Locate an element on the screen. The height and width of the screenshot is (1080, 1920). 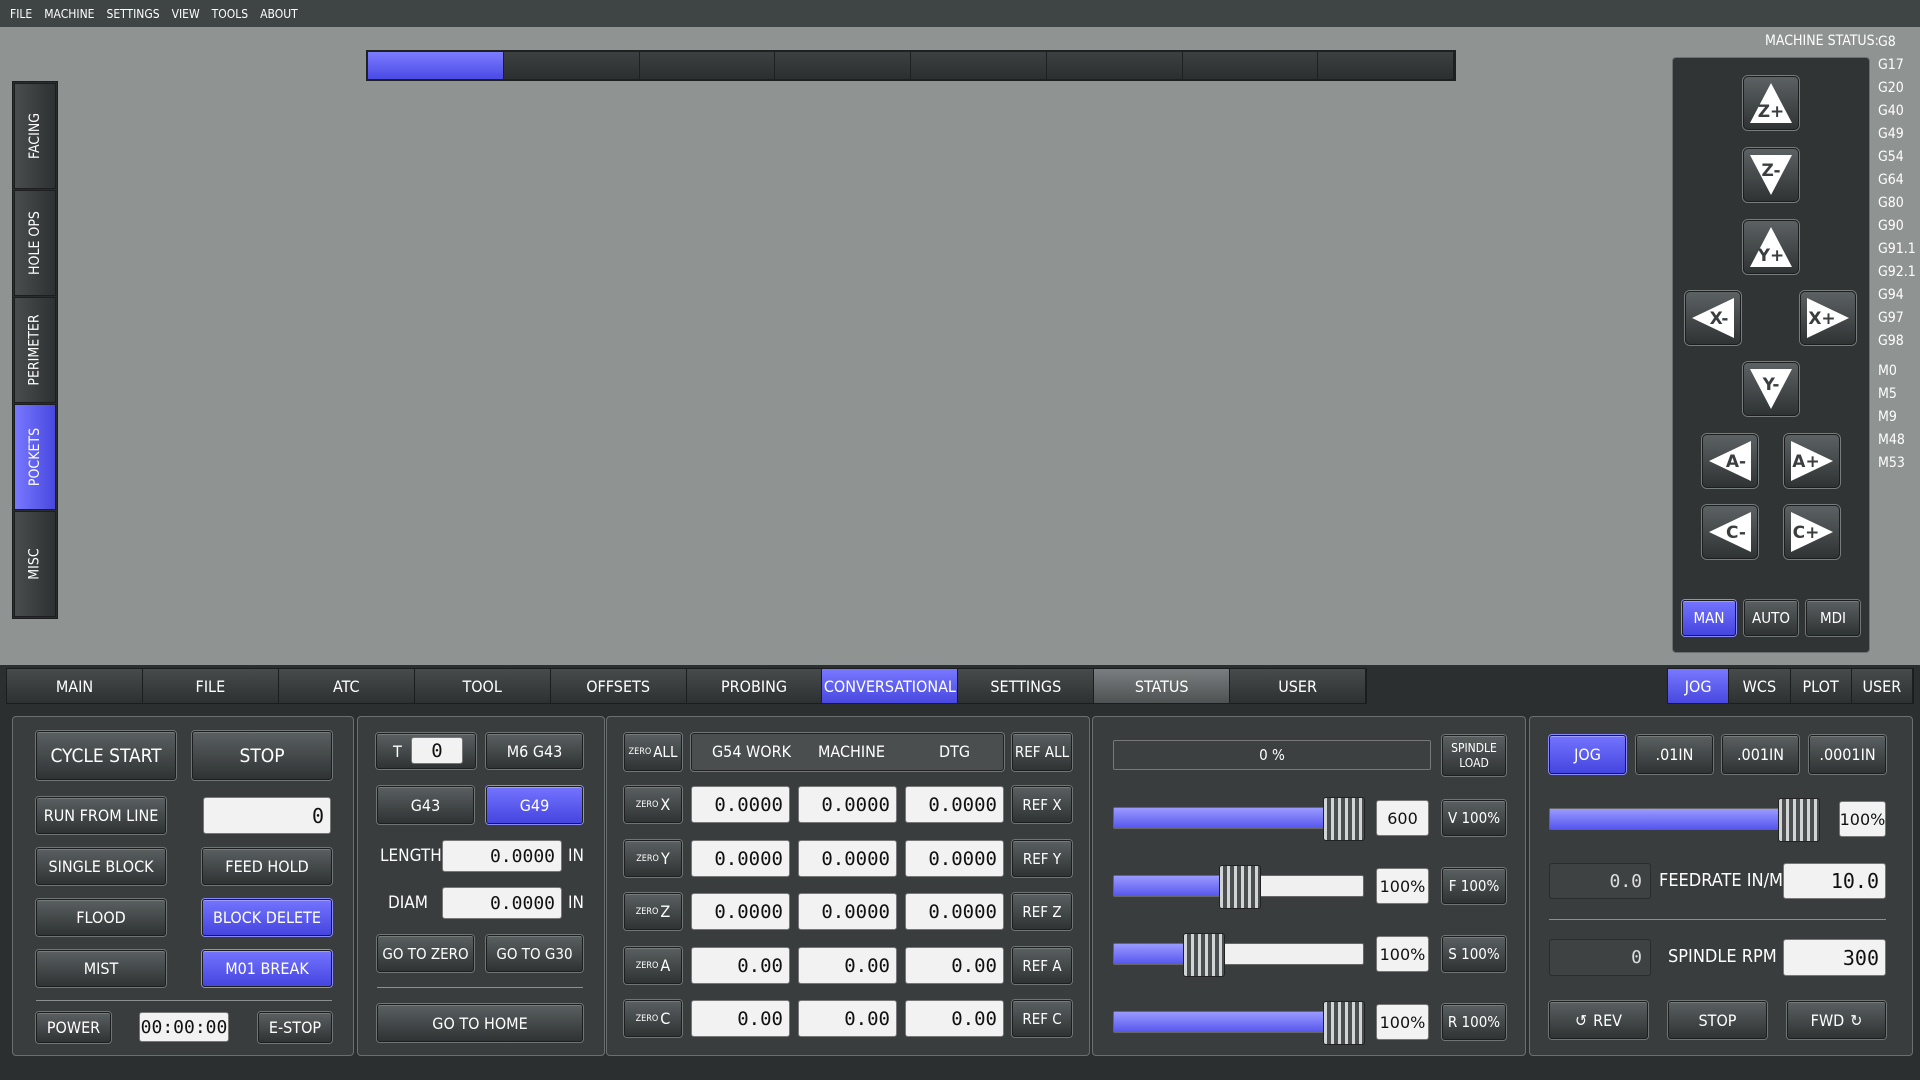
zero-c-button: ZERO C is located at coordinates (653, 1018).